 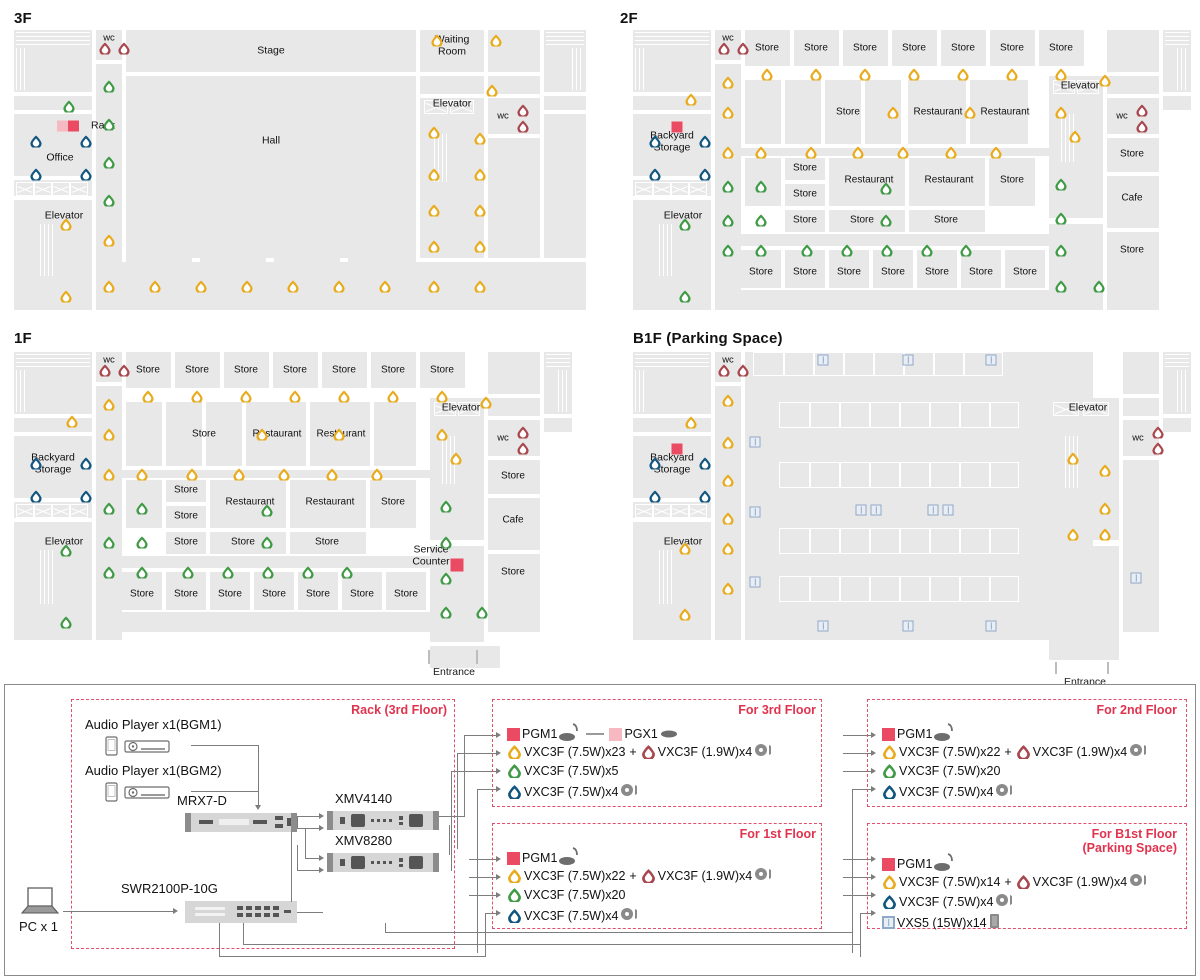 What do you see at coordinates (540, 734) in the screenshot?
I see `pgm1-label: PGM1` at bounding box center [540, 734].